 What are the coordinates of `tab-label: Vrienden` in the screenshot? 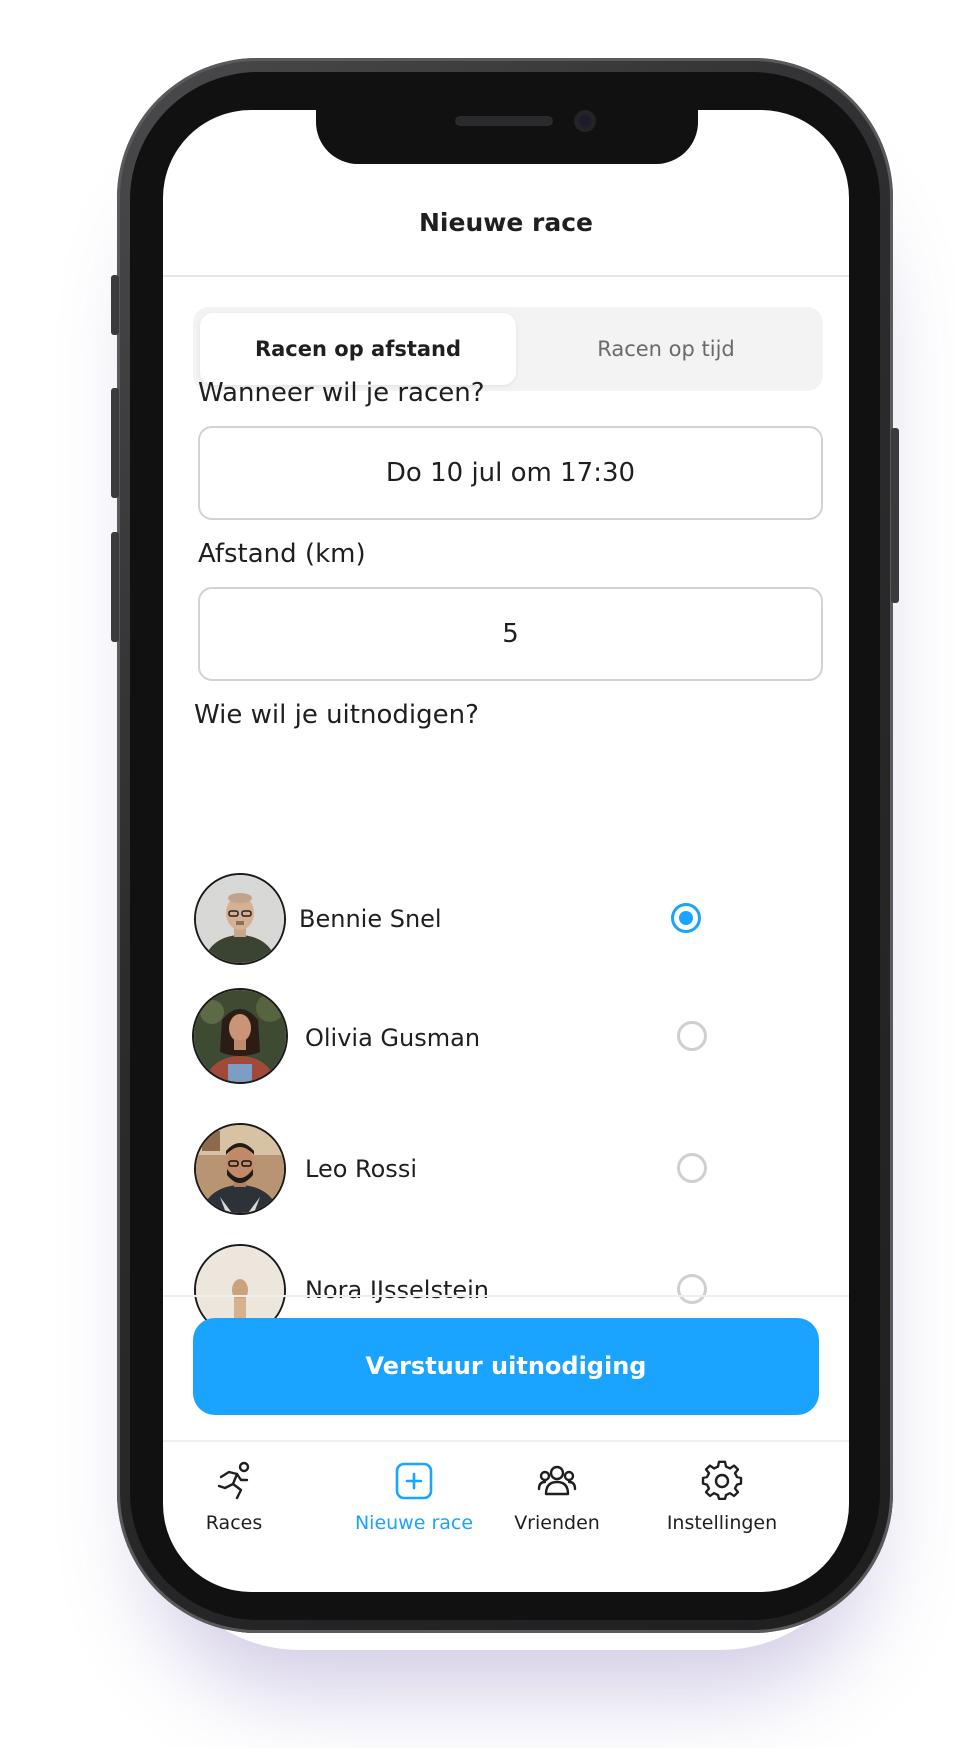 It's located at (557, 1523).